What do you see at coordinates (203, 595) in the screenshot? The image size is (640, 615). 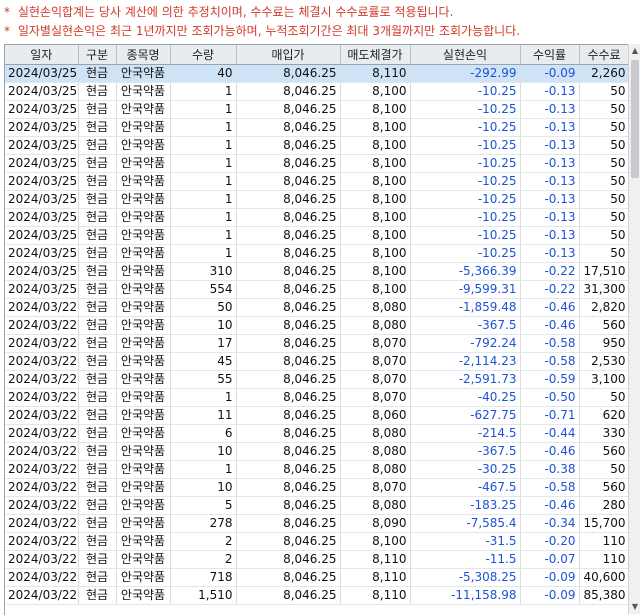 I see `cell-quantity: 1,510` at bounding box center [203, 595].